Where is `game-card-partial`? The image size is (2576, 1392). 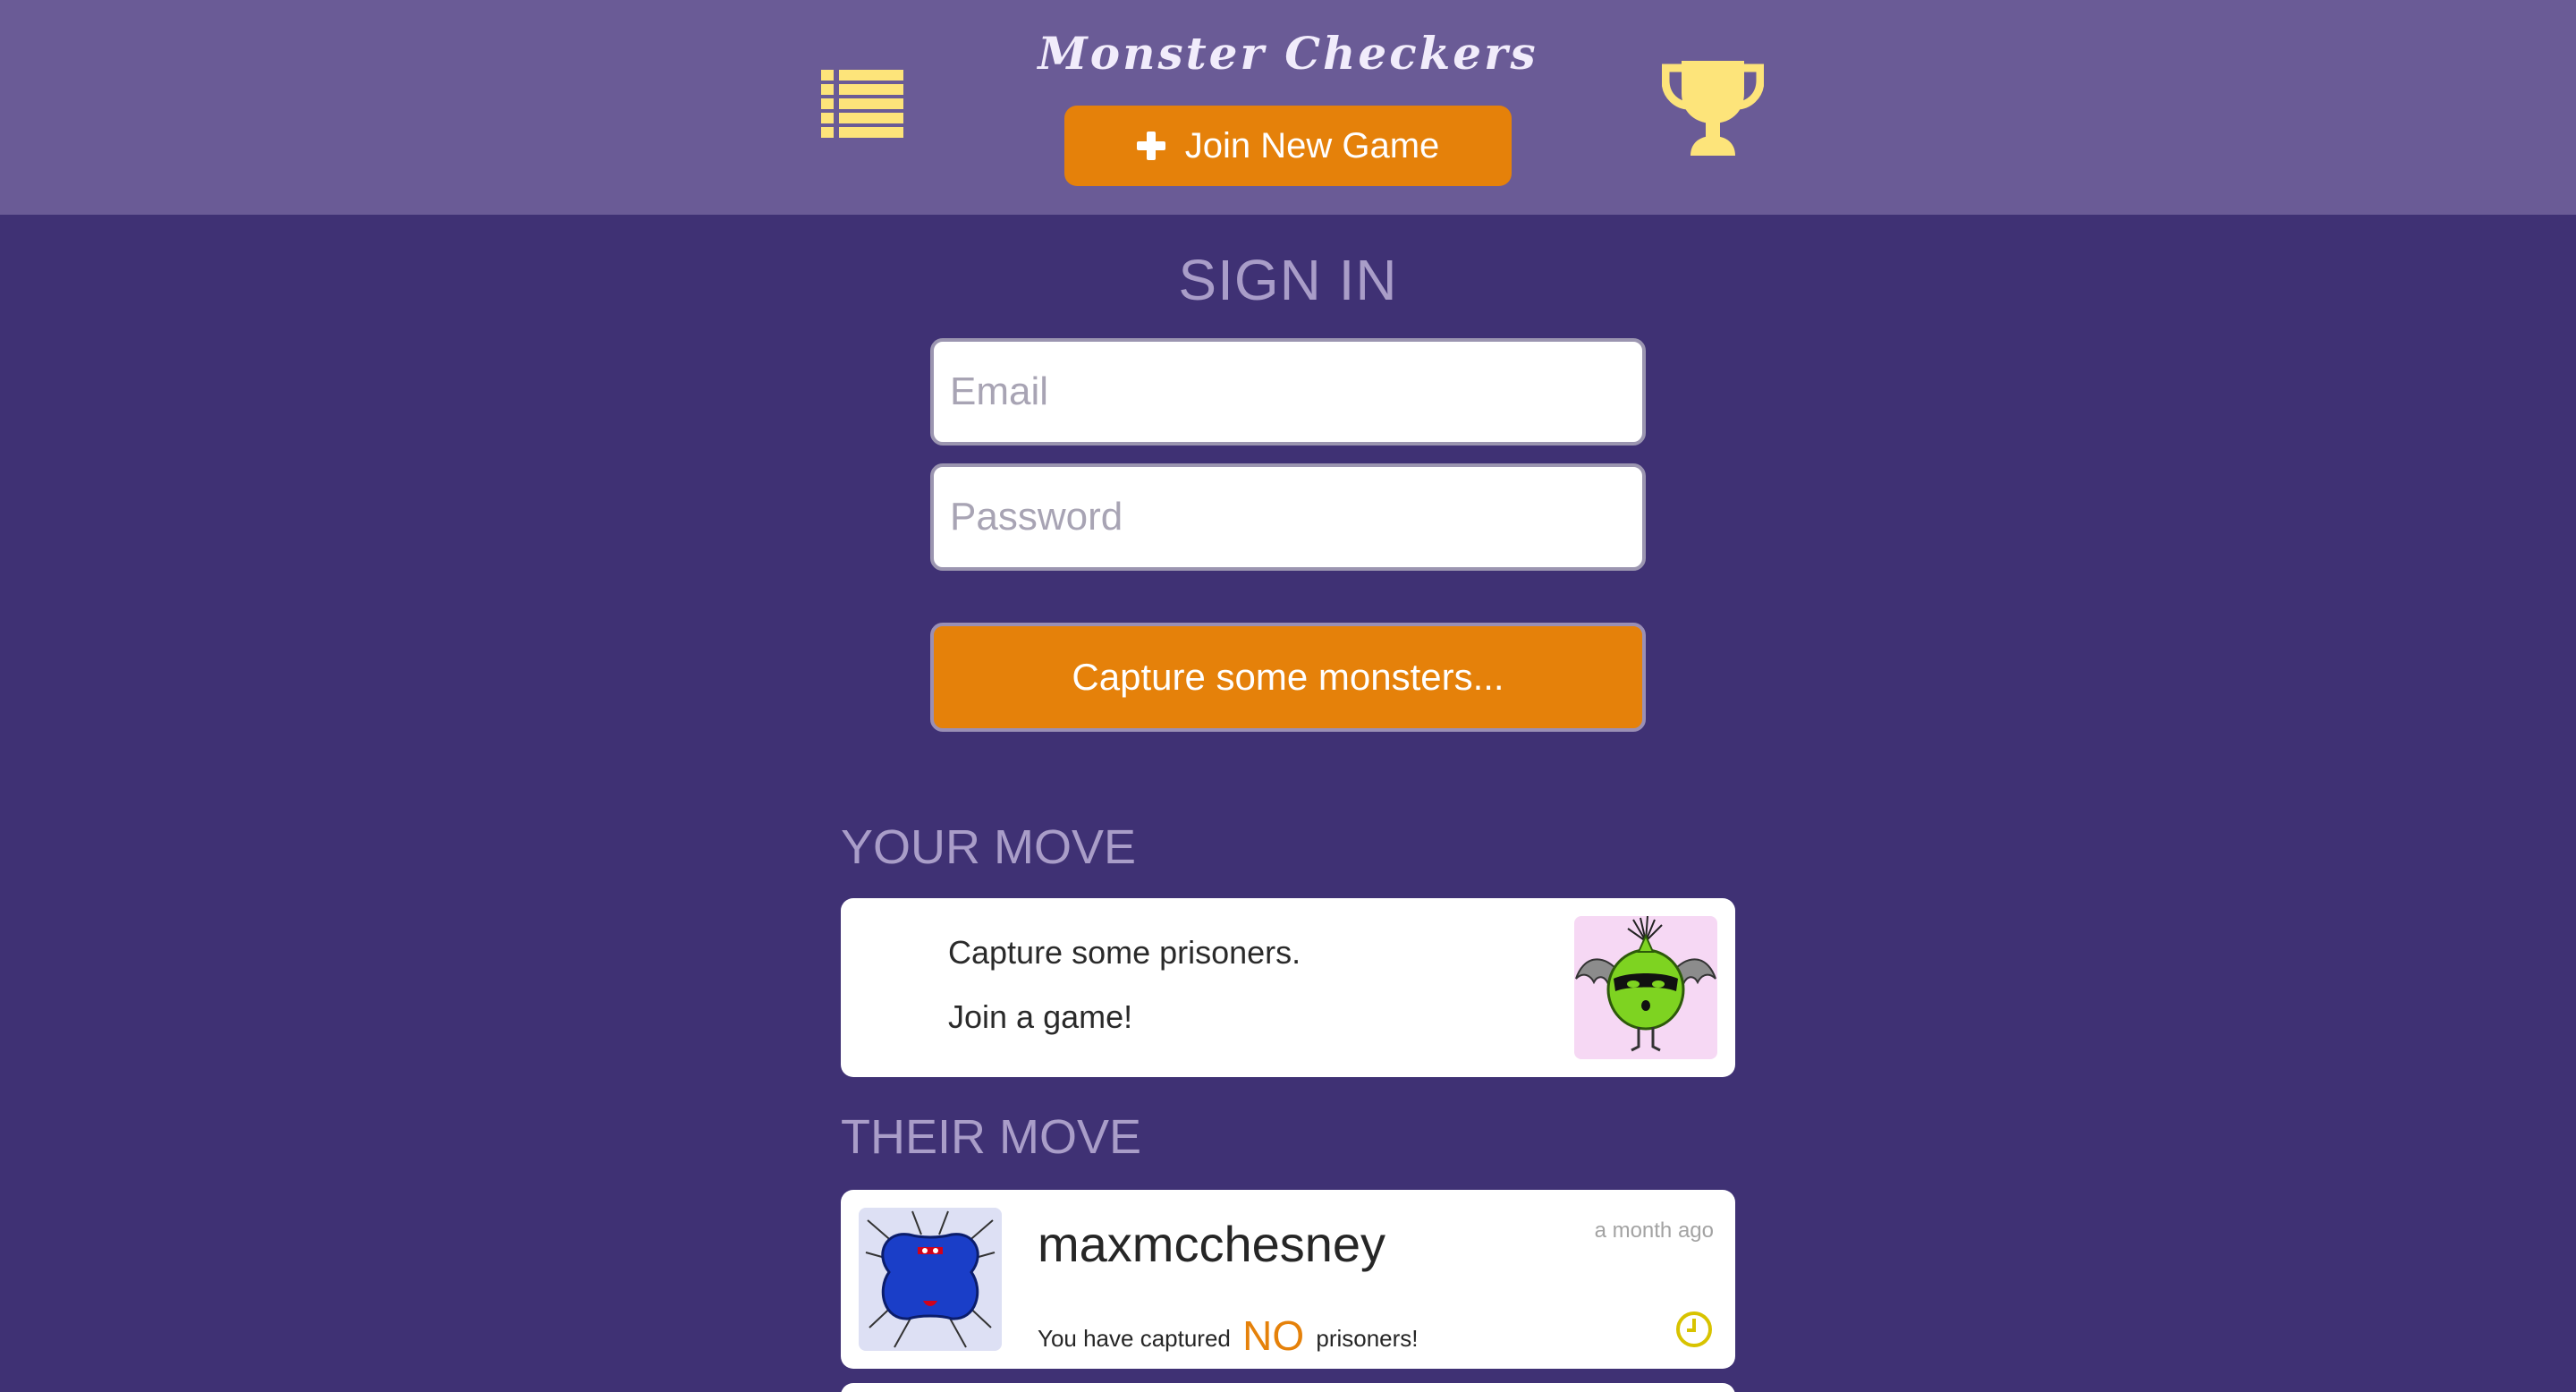
game-card-partial is located at coordinates (1288, 1387).